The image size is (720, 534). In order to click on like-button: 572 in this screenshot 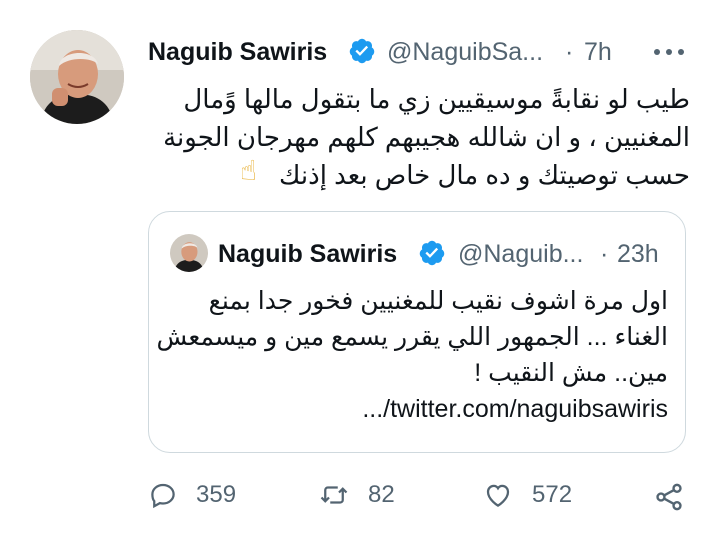, I will do `click(527, 495)`.